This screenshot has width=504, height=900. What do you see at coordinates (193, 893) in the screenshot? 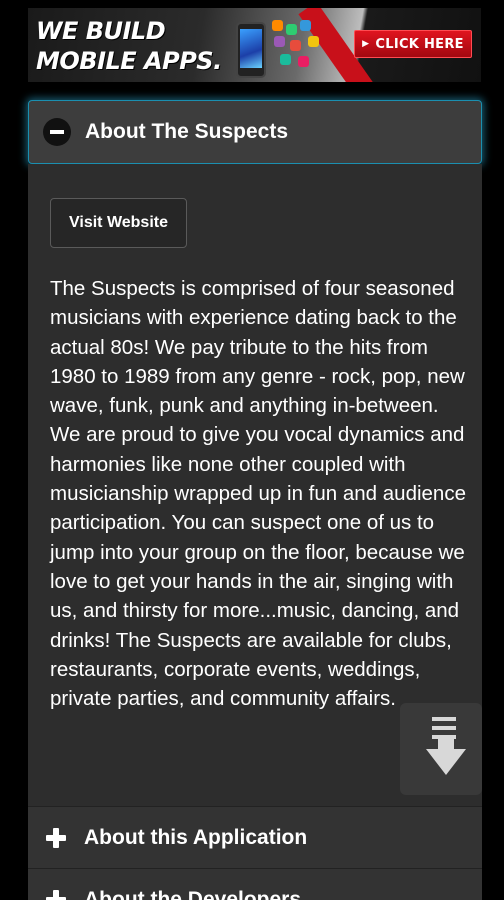
I see `section-title: About the Developers` at bounding box center [193, 893].